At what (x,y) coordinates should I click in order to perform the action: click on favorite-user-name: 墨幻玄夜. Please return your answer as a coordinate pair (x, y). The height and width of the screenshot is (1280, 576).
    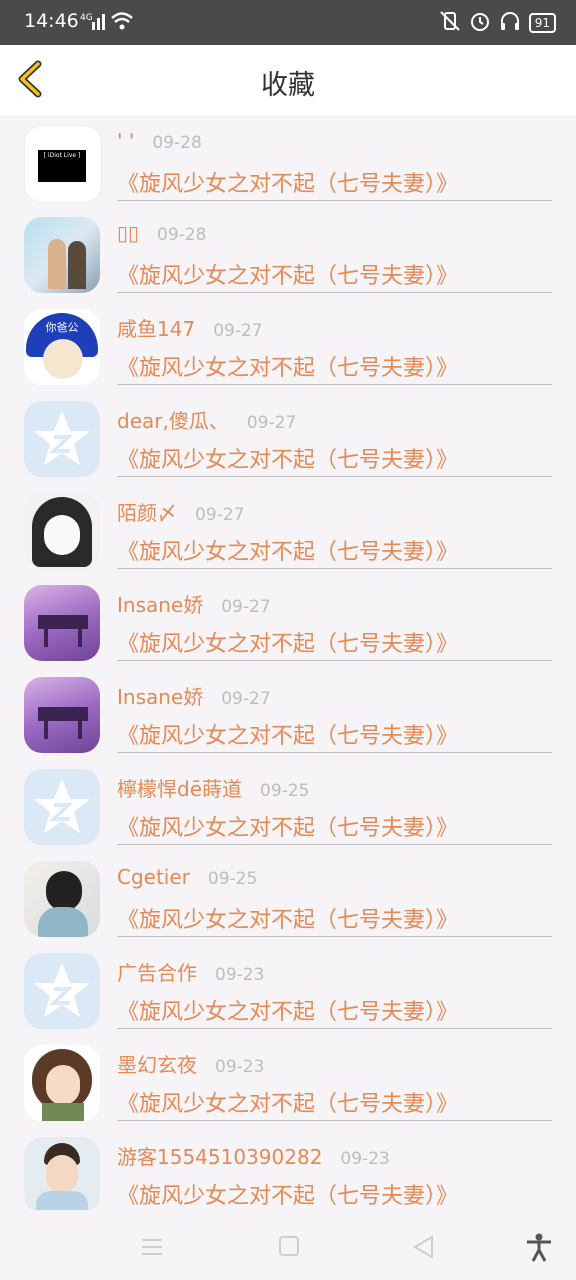
    Looking at the image, I should click on (157, 1065).